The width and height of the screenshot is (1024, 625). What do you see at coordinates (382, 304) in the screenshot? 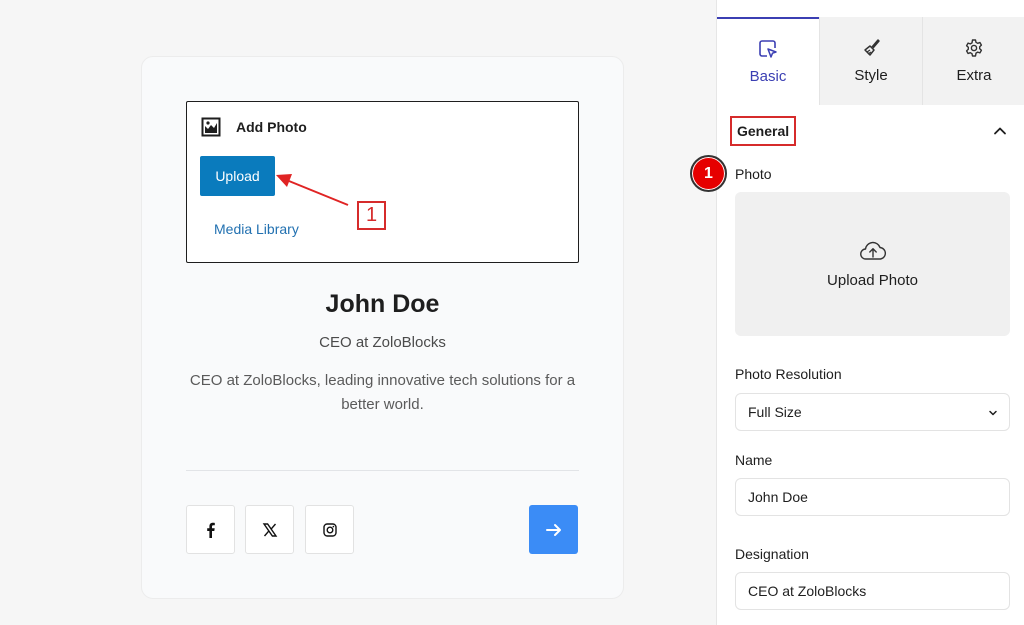
I see `profile-name: John Doe` at bounding box center [382, 304].